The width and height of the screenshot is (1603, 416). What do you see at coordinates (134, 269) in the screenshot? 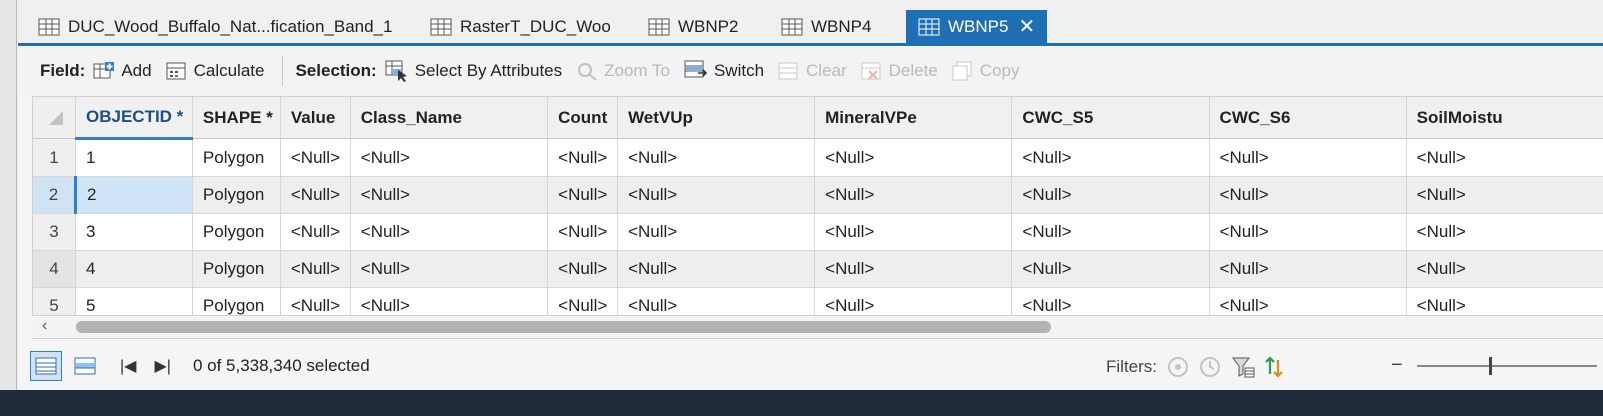
I see `table-cell: 4` at bounding box center [134, 269].